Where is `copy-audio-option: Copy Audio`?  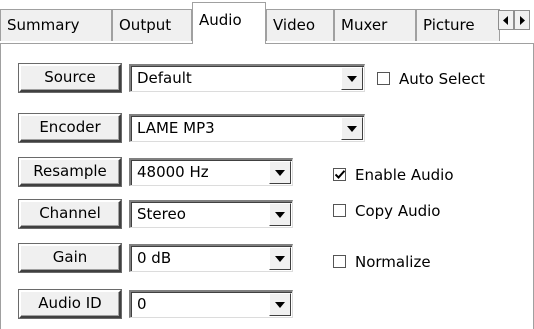
copy-audio-option: Copy Audio is located at coordinates (413, 211).